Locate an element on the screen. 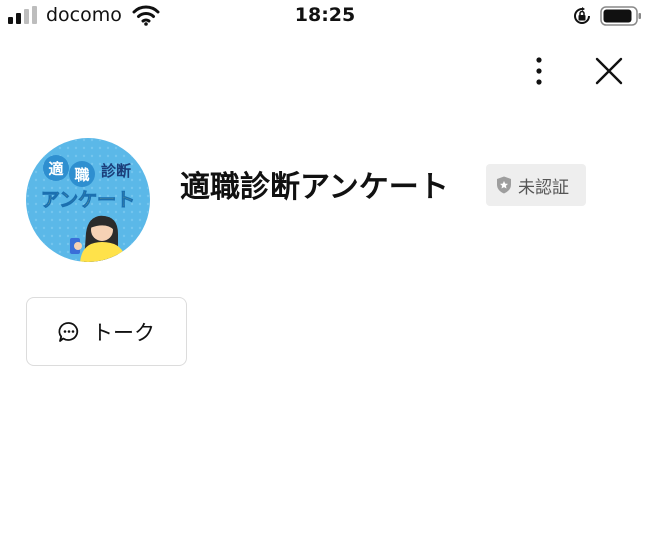 The height and width of the screenshot is (545, 650). chat-bubble-icon is located at coordinates (68, 331).